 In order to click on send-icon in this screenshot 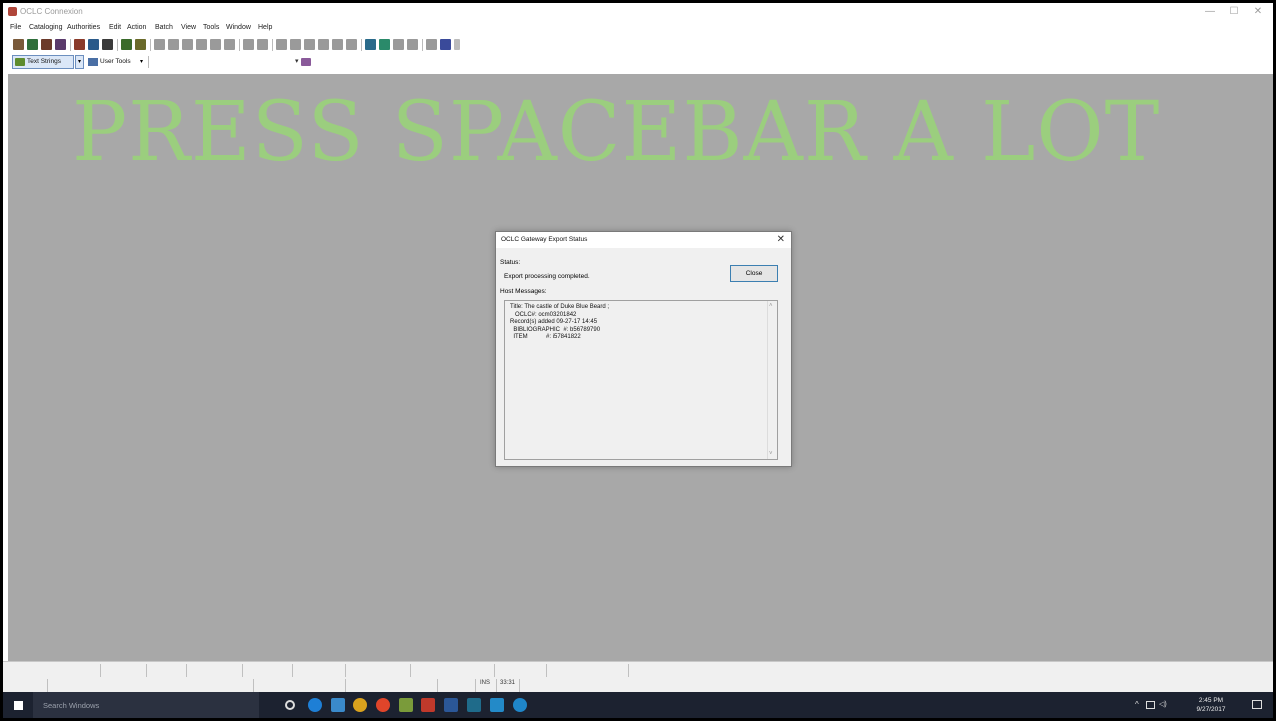, I will do `click(248, 44)`.